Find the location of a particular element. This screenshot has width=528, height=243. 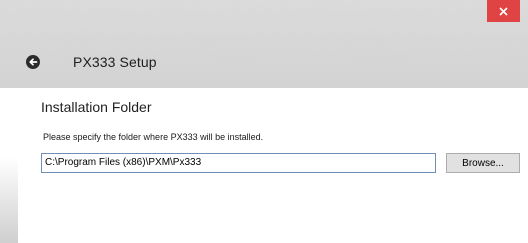

install-path-input is located at coordinates (238, 163).